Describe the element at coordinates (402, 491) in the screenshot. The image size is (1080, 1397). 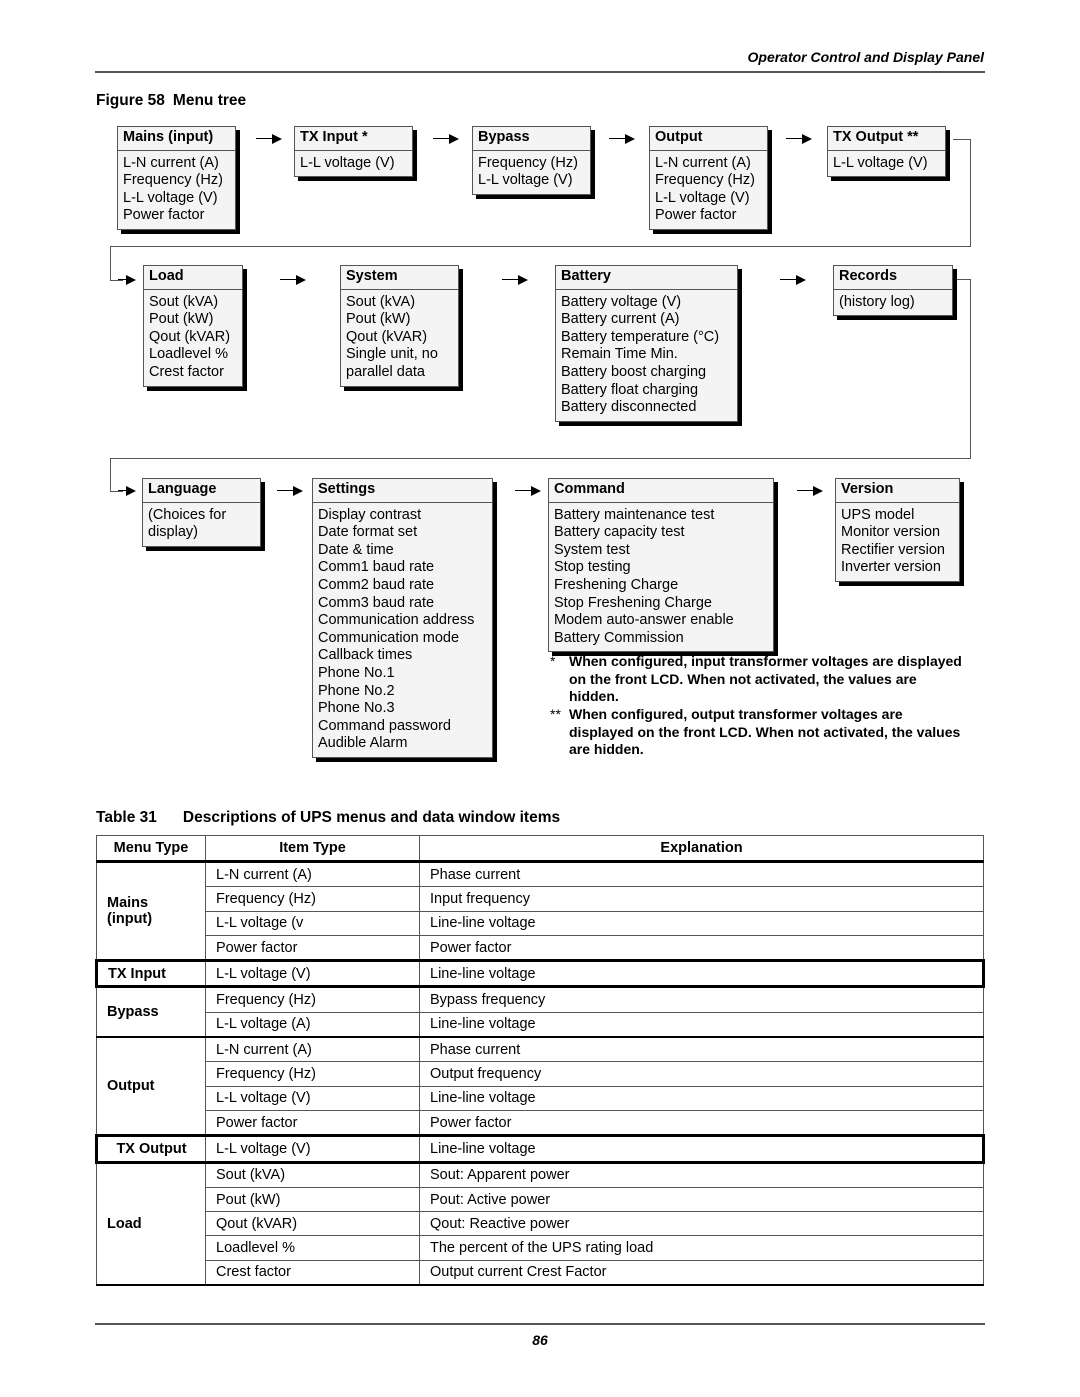
I see `menu-box-title: Settings` at that location.